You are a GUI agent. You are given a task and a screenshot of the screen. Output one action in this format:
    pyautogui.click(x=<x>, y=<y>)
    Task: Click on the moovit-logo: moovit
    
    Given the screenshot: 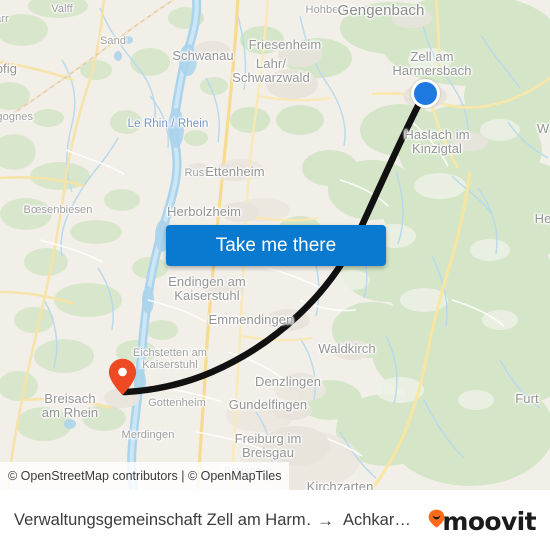 What is the action you would take?
    pyautogui.click(x=482, y=521)
    